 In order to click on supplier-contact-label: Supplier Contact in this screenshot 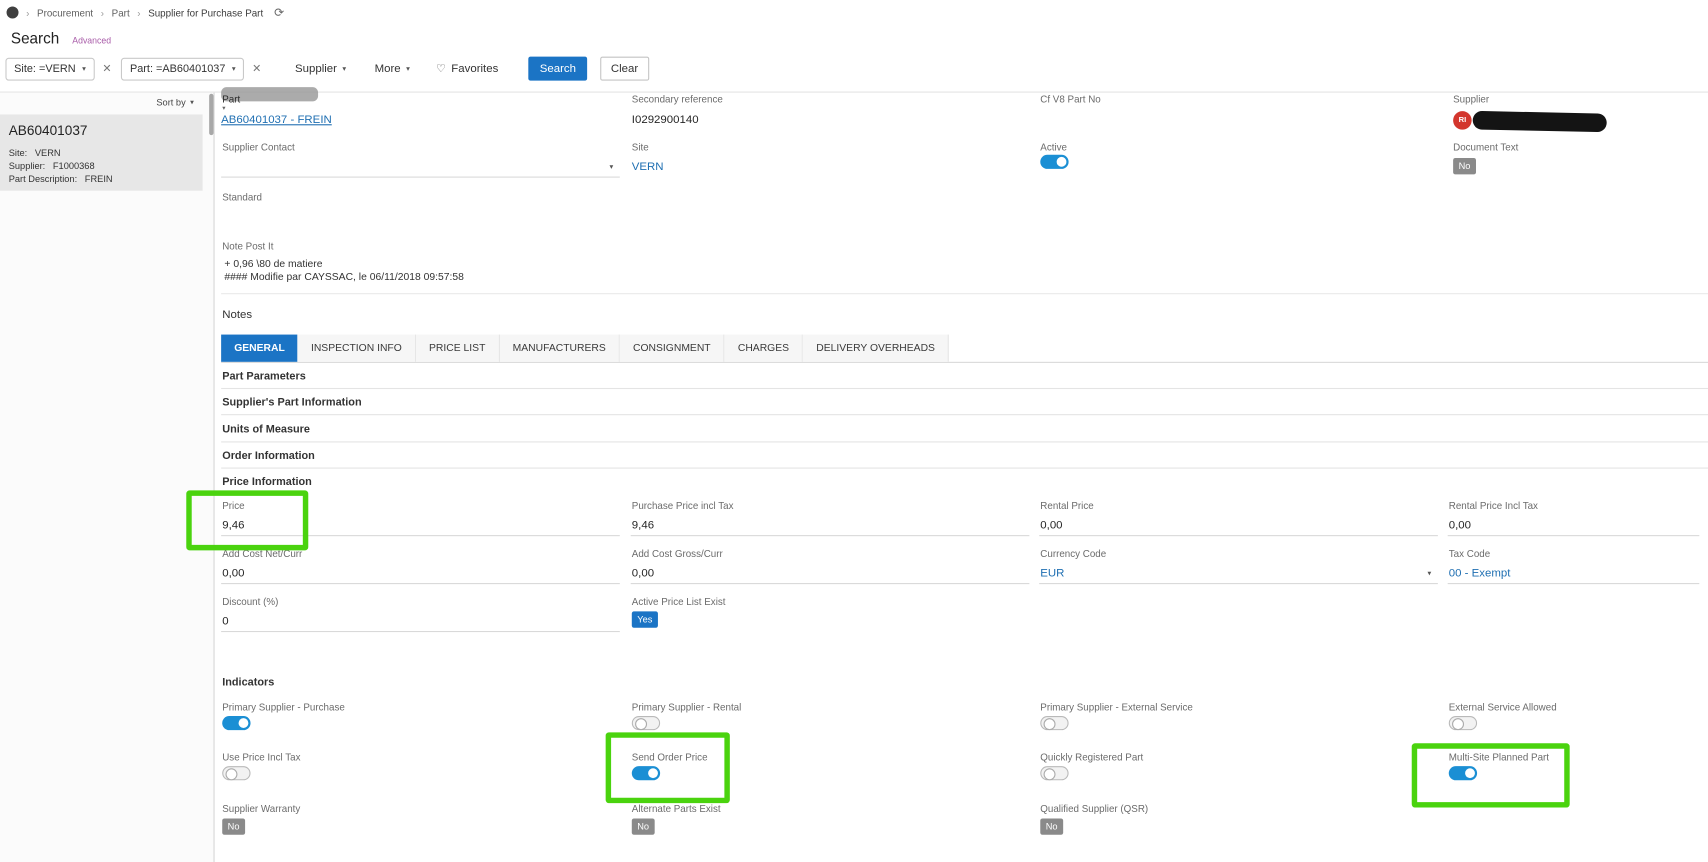, I will do `click(258, 147)`.